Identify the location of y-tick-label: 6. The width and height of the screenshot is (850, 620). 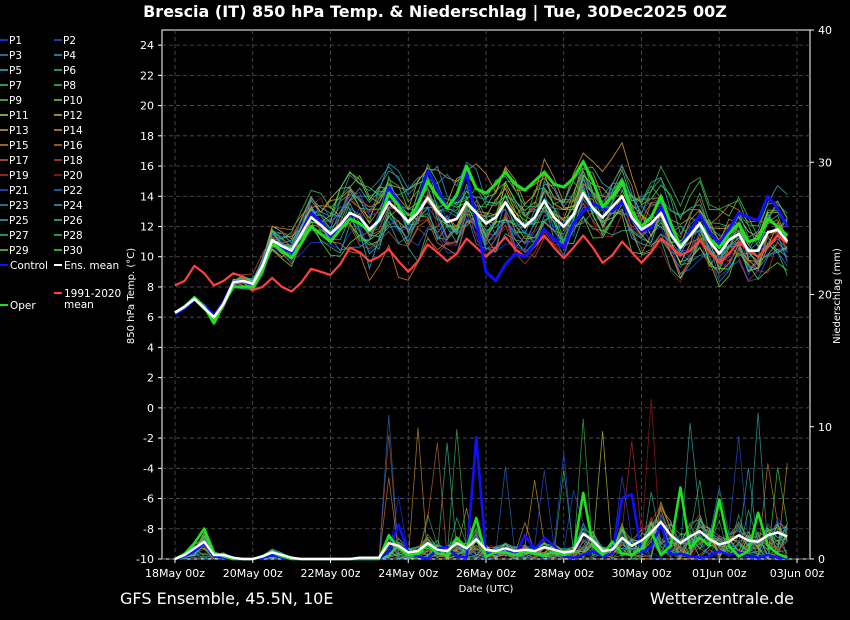
(150, 317).